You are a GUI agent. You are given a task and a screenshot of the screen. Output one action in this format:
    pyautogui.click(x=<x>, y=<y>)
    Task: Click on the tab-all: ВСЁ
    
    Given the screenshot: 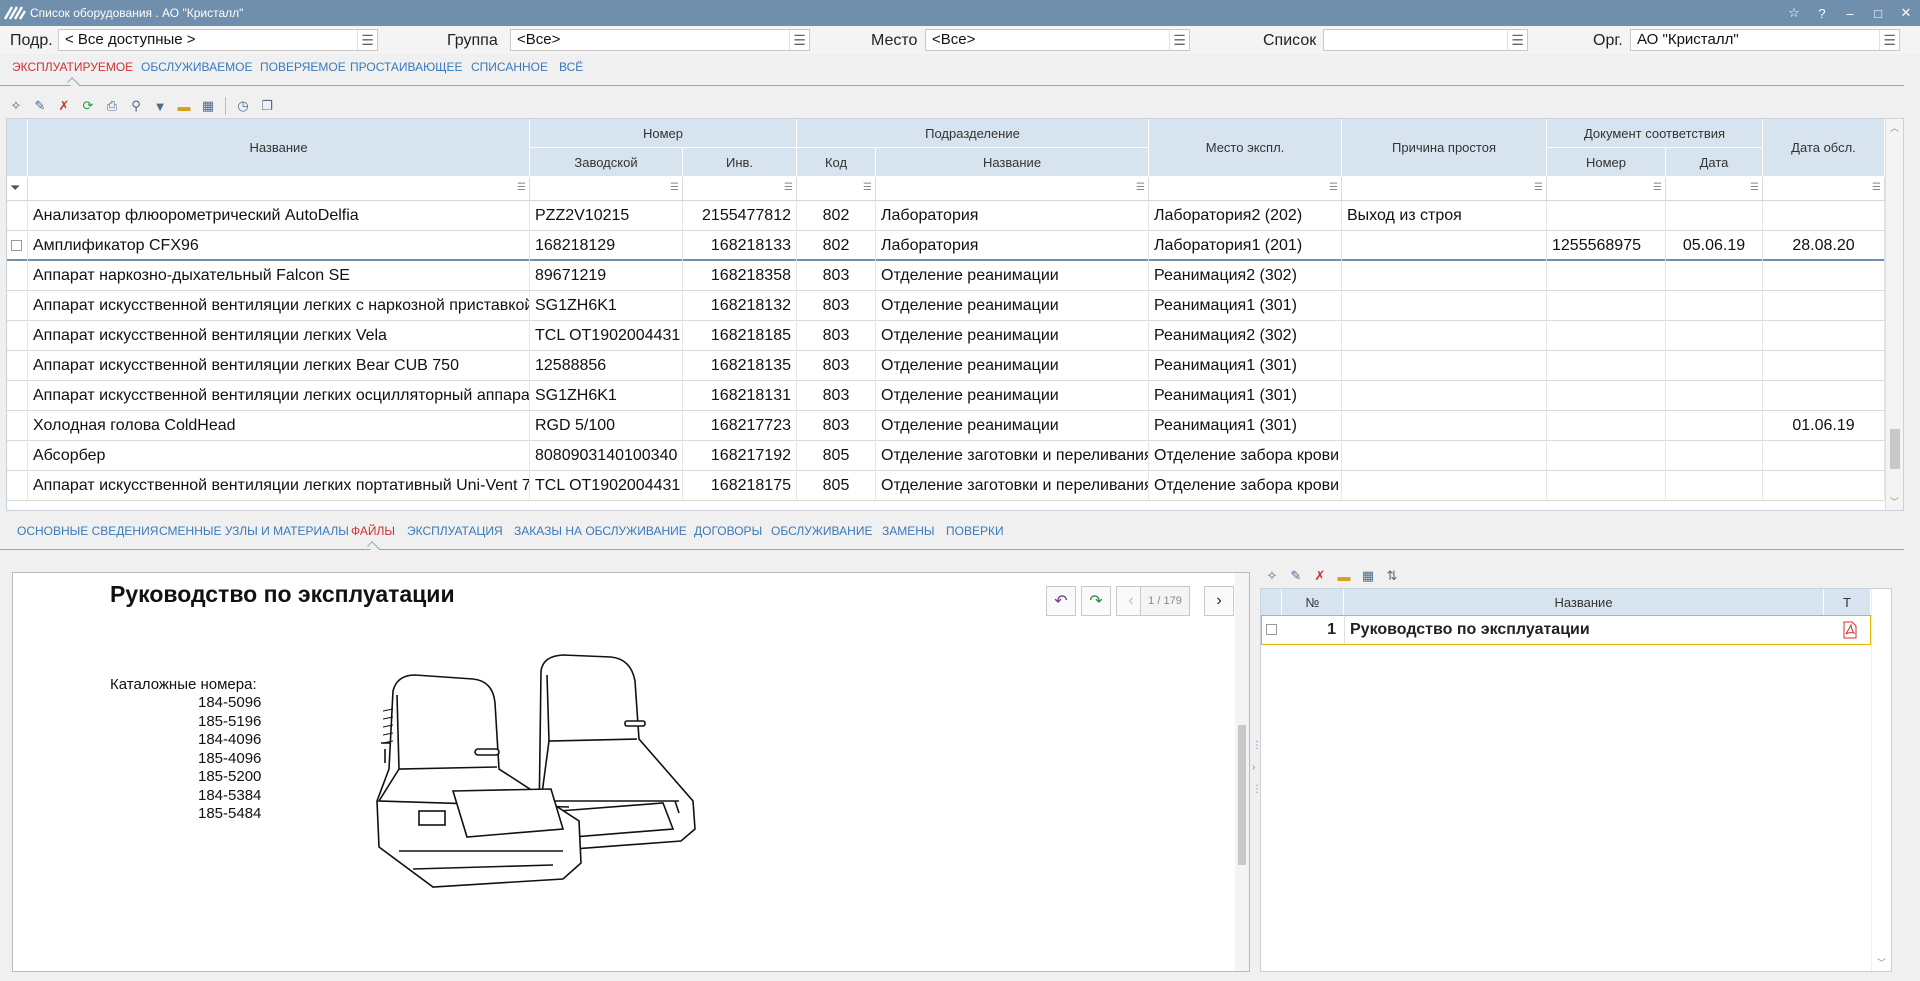 What is the action you would take?
    pyautogui.click(x=571, y=67)
    